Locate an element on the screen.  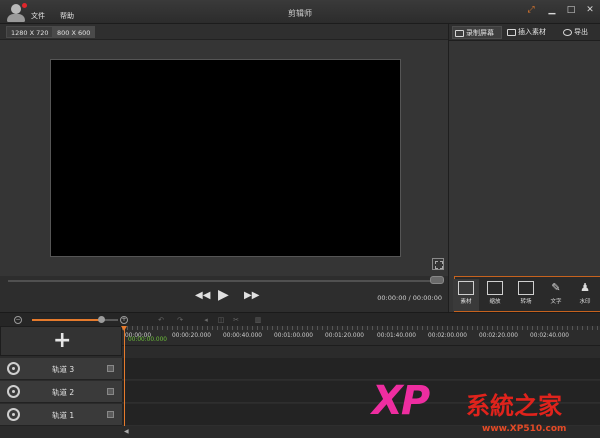
watermark-brand: 系統之家 is located at coordinates (514, 406).